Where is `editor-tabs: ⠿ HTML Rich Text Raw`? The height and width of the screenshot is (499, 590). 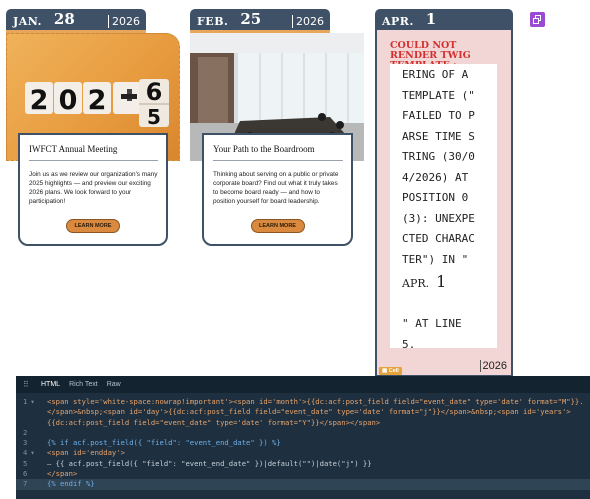 editor-tabs: ⠿ HTML Rich Text Raw is located at coordinates (303, 384).